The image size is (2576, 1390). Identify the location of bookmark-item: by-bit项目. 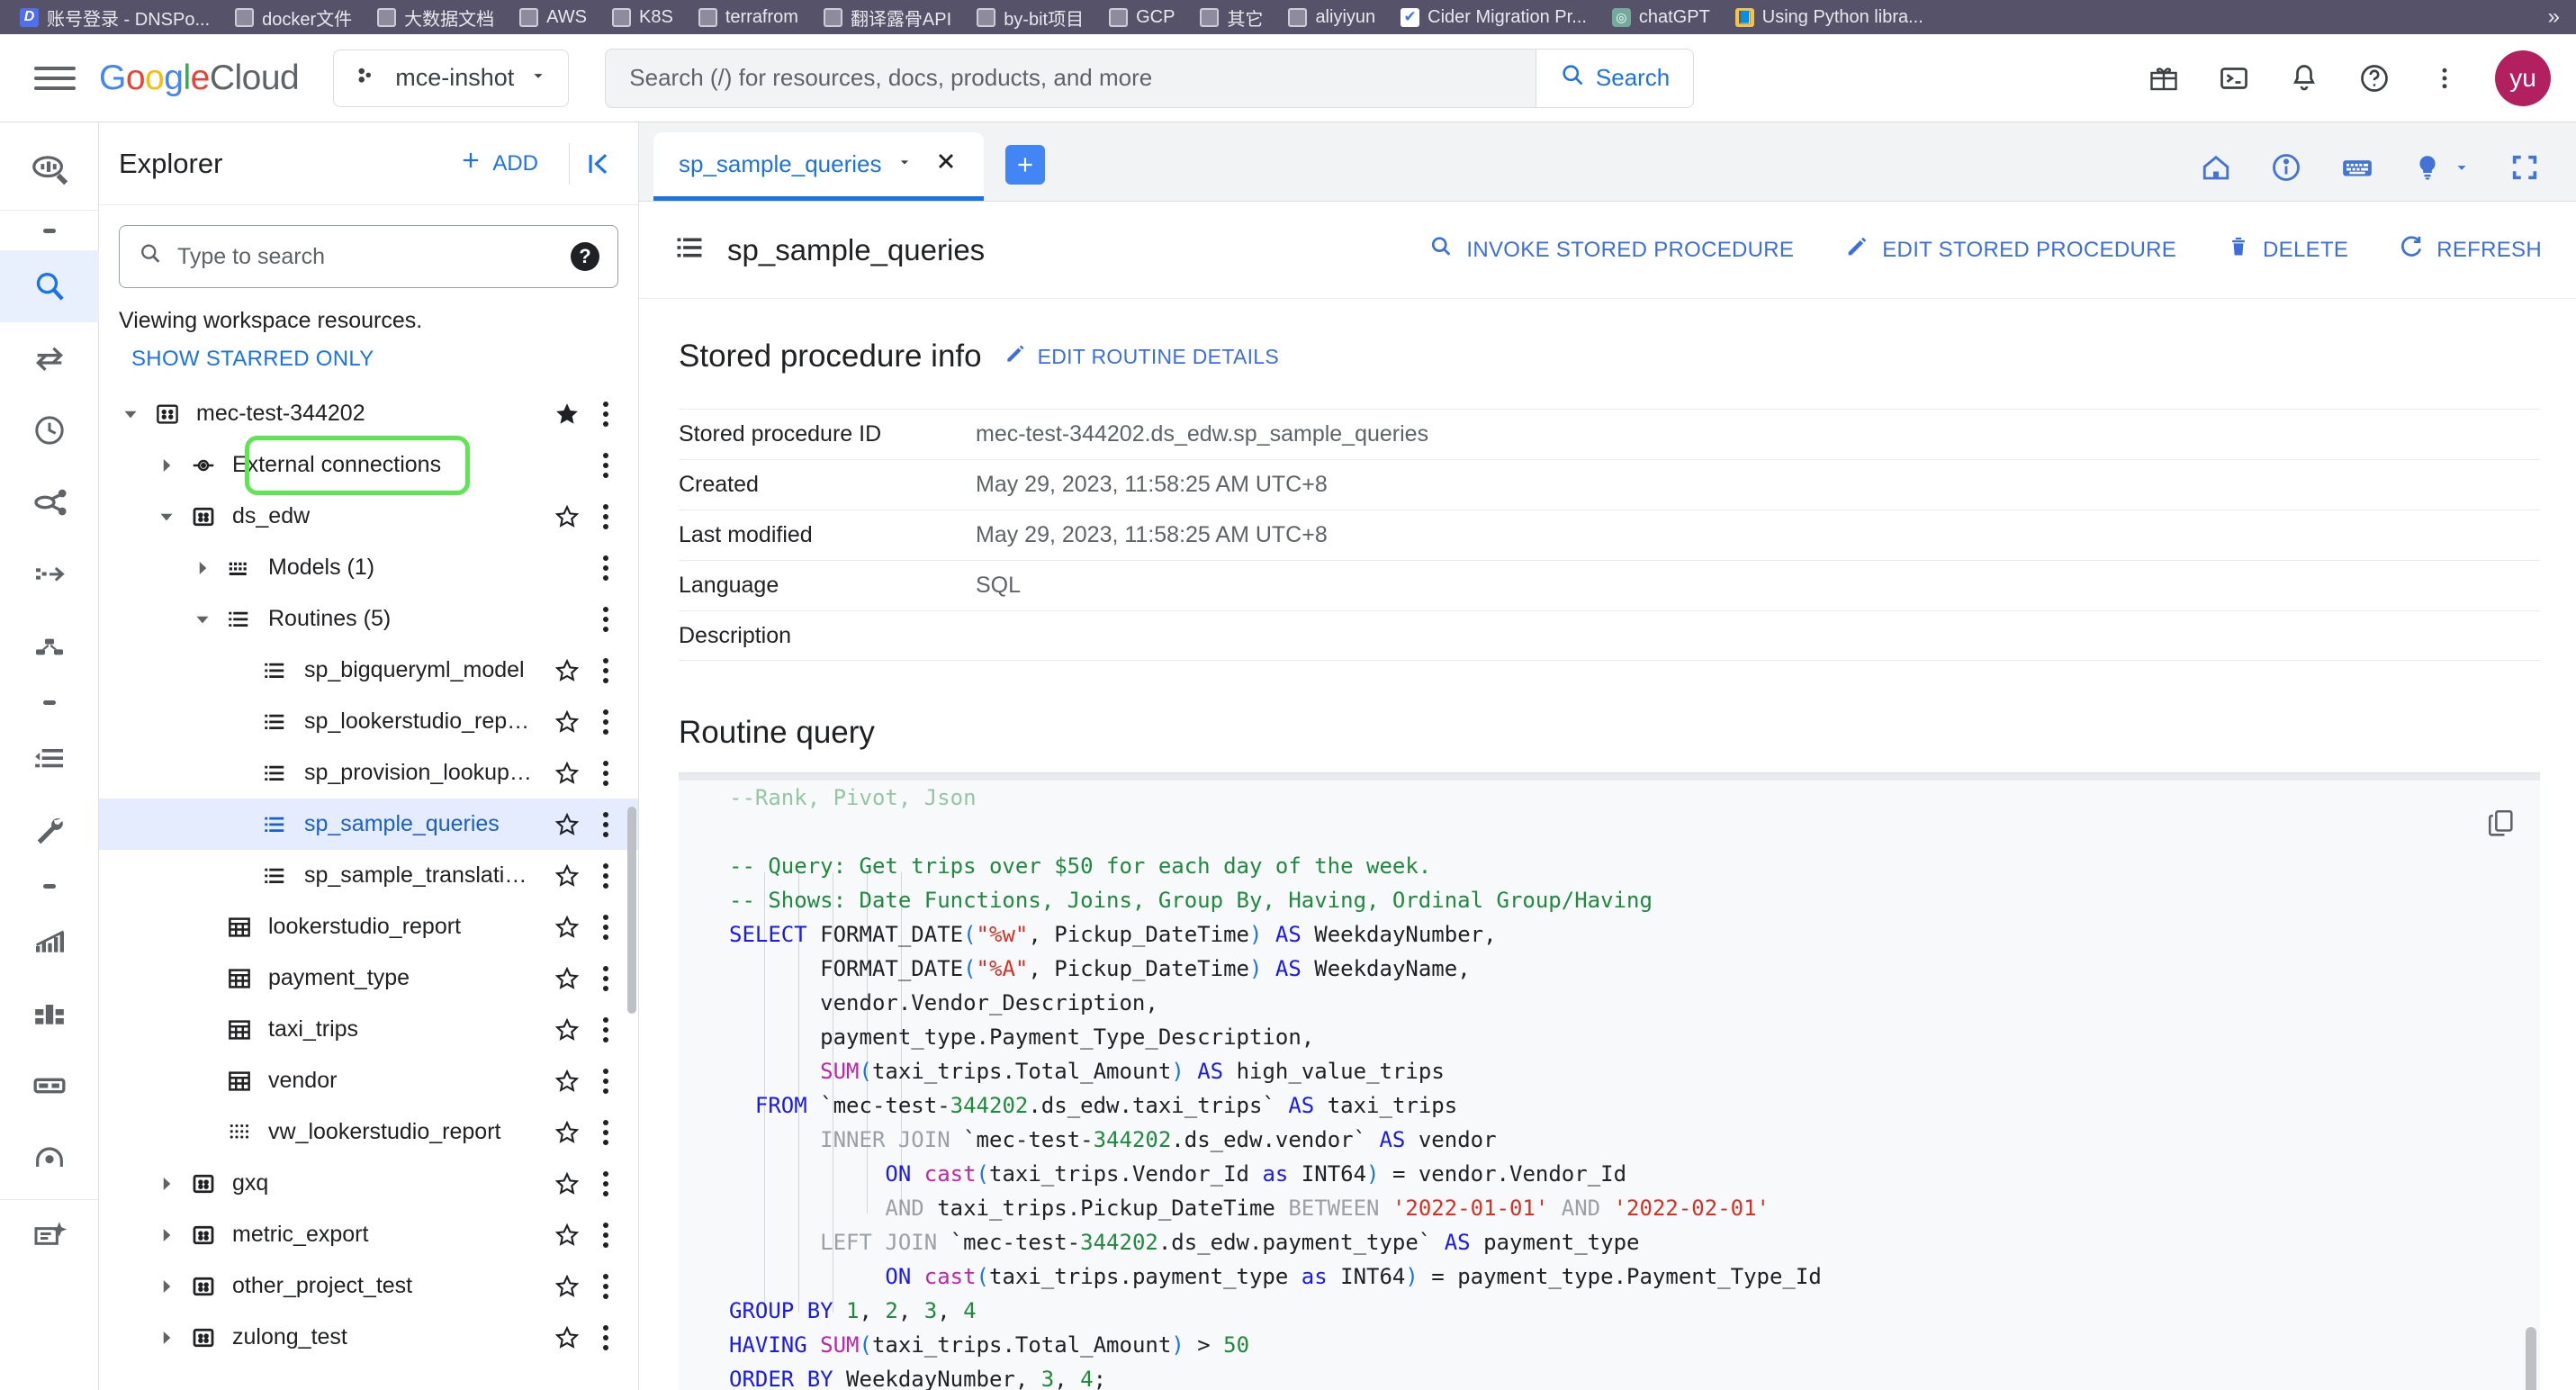
(1030, 17).